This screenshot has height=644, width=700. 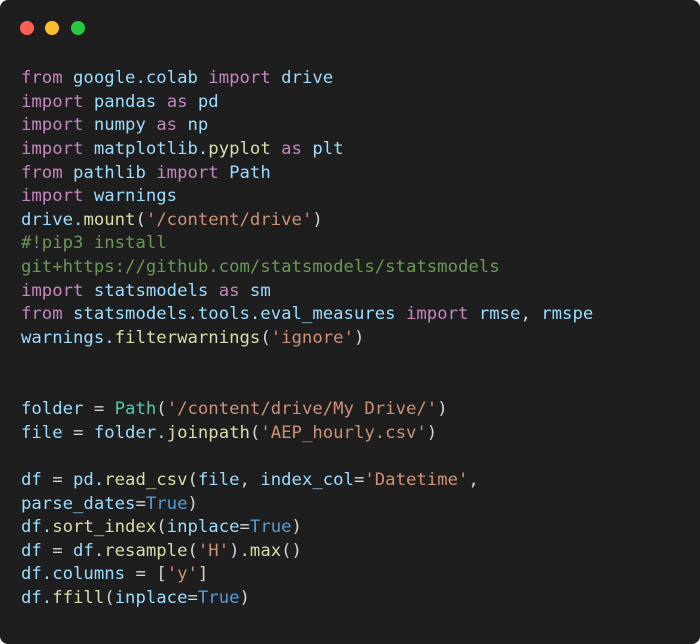 I want to click on code-line: drive.mount('/content/drive'), so click(x=307, y=221).